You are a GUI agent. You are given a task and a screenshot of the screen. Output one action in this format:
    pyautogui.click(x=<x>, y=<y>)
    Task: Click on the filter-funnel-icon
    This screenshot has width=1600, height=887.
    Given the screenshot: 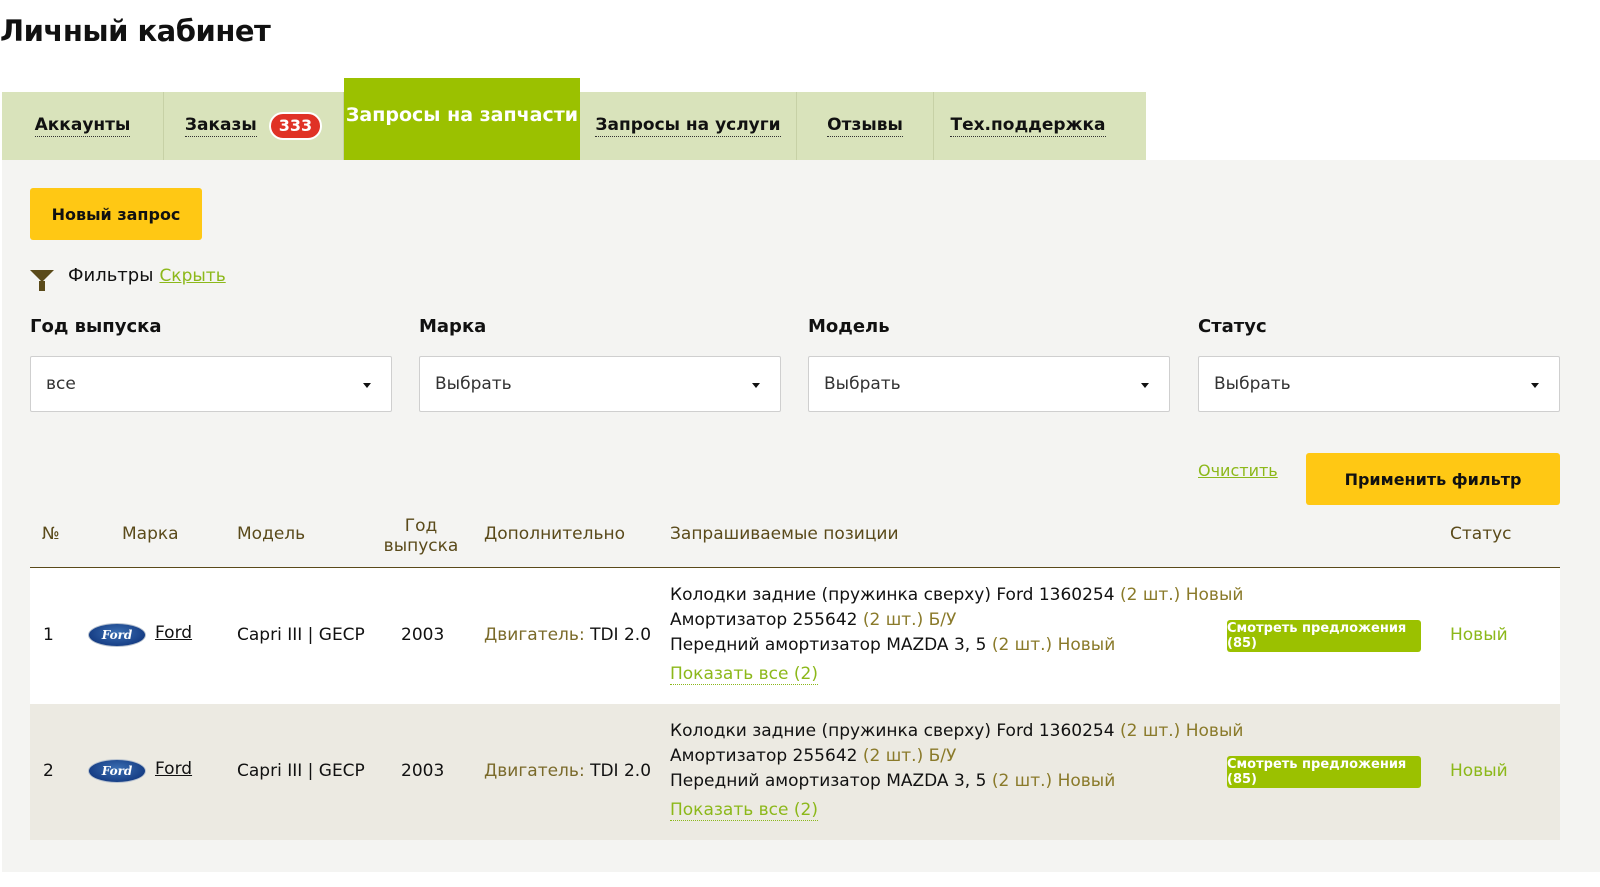 What is the action you would take?
    pyautogui.click(x=42, y=280)
    